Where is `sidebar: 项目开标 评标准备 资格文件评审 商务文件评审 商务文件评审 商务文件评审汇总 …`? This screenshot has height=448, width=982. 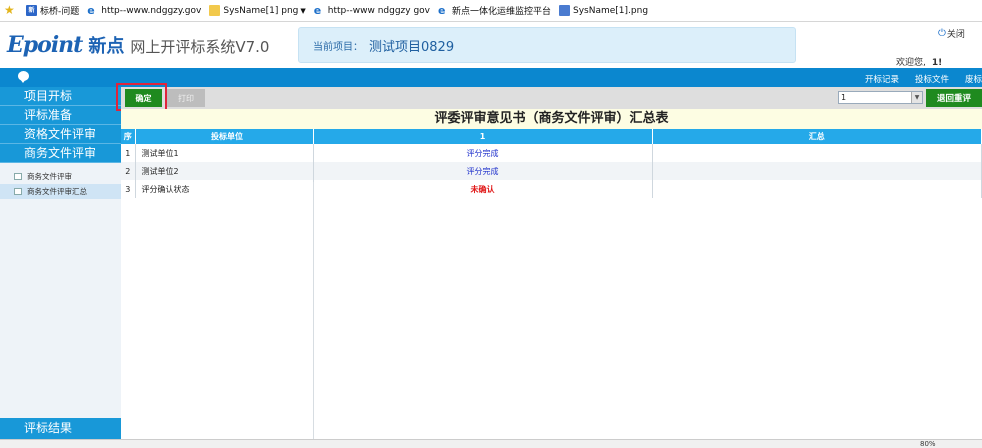
sidebar: 项目开标 评标准备 资格文件评审 商务文件评审 商务文件评审 商务文件评审汇总 … is located at coordinates (60, 263).